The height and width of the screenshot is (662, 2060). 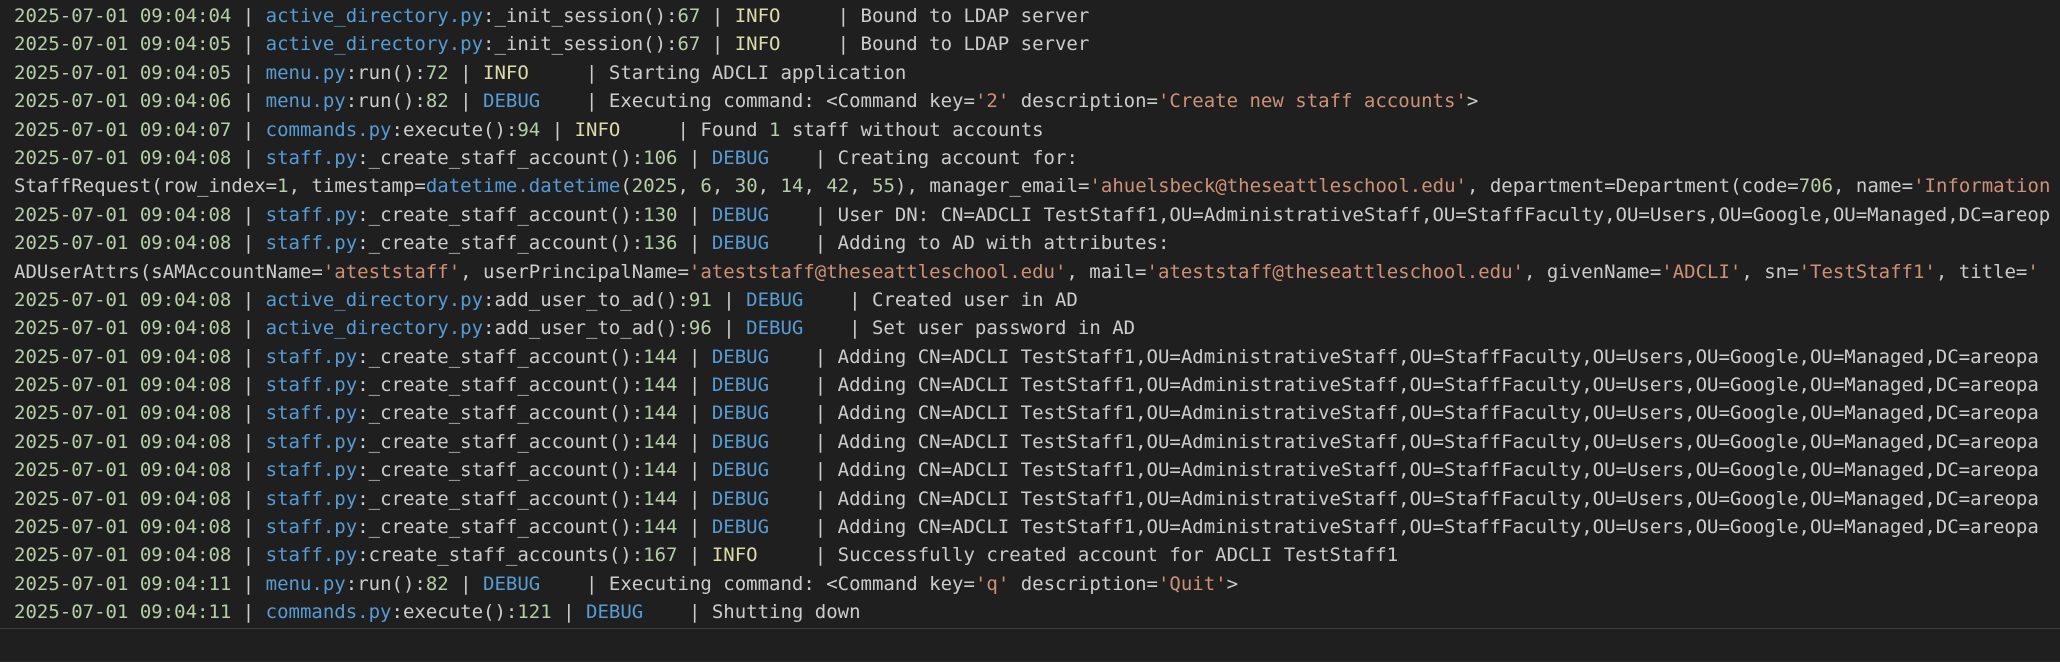 What do you see at coordinates (1701, 271) in the screenshot?
I see `log-string-literal: 'ADCLI'` at bounding box center [1701, 271].